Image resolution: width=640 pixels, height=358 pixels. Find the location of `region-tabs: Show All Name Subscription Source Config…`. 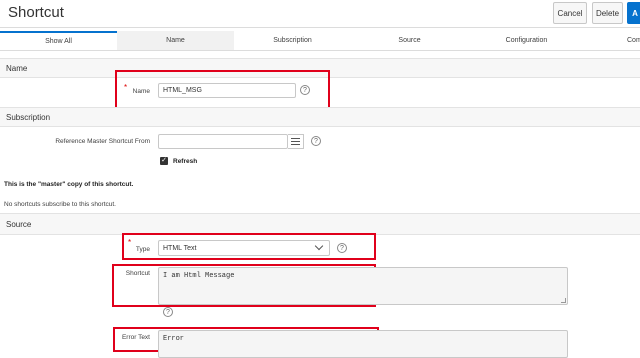

region-tabs: Show All Name Subscription Source Config… is located at coordinates (320, 41).